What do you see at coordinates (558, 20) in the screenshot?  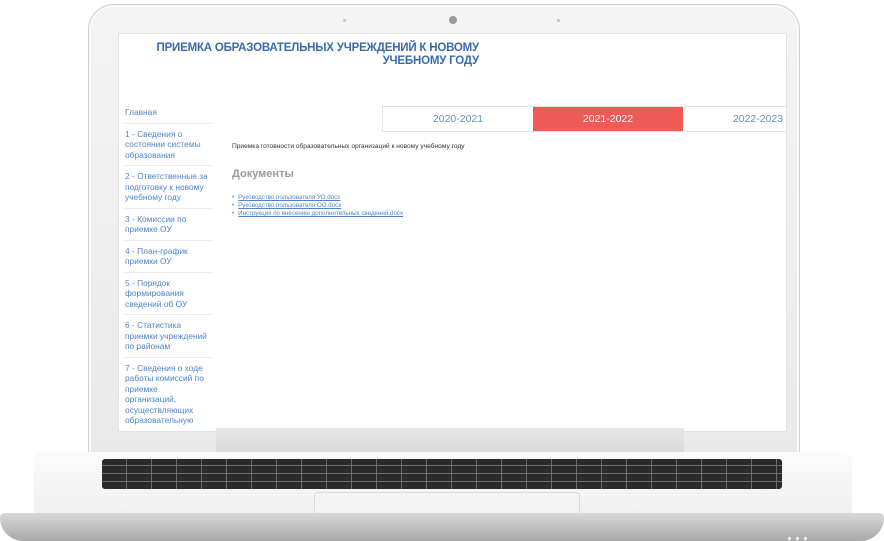 I see `sensor-dot-right` at bounding box center [558, 20].